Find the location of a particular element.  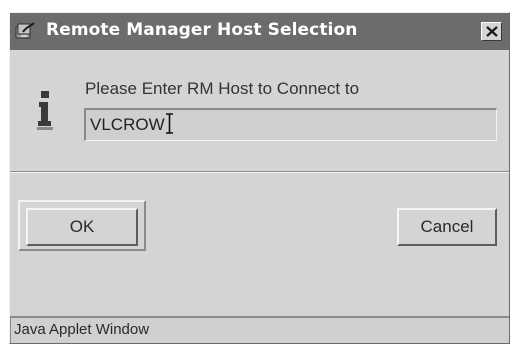

ok-button: OK is located at coordinates (82, 227).